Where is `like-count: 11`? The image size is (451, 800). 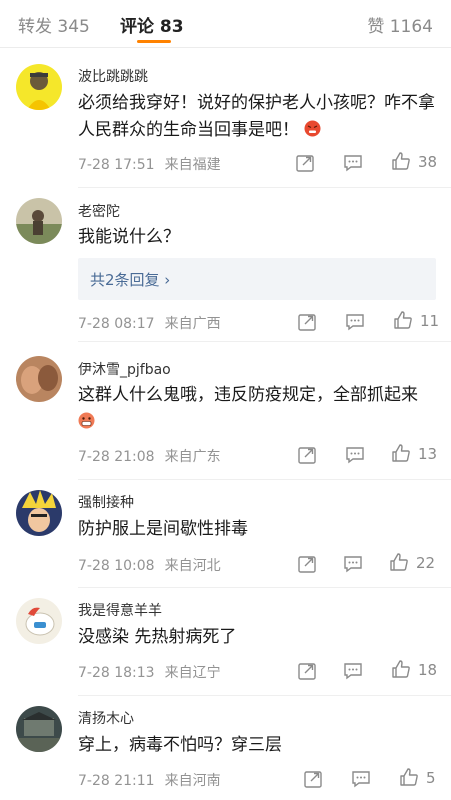 like-count: 11 is located at coordinates (430, 321).